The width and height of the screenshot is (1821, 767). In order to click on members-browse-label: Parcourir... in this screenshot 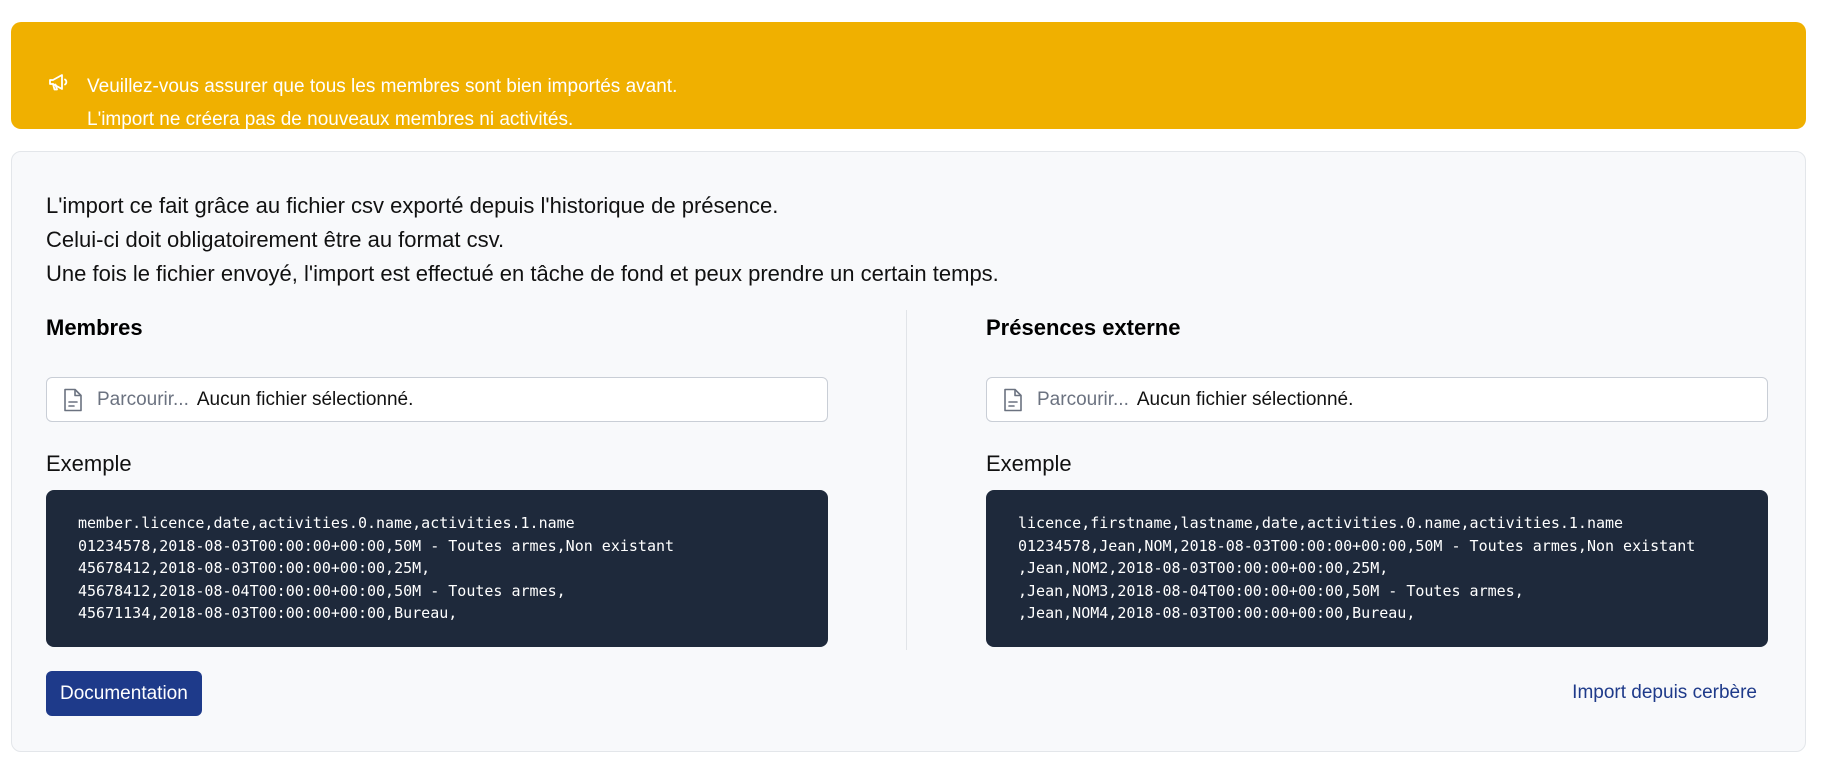, I will do `click(143, 400)`.